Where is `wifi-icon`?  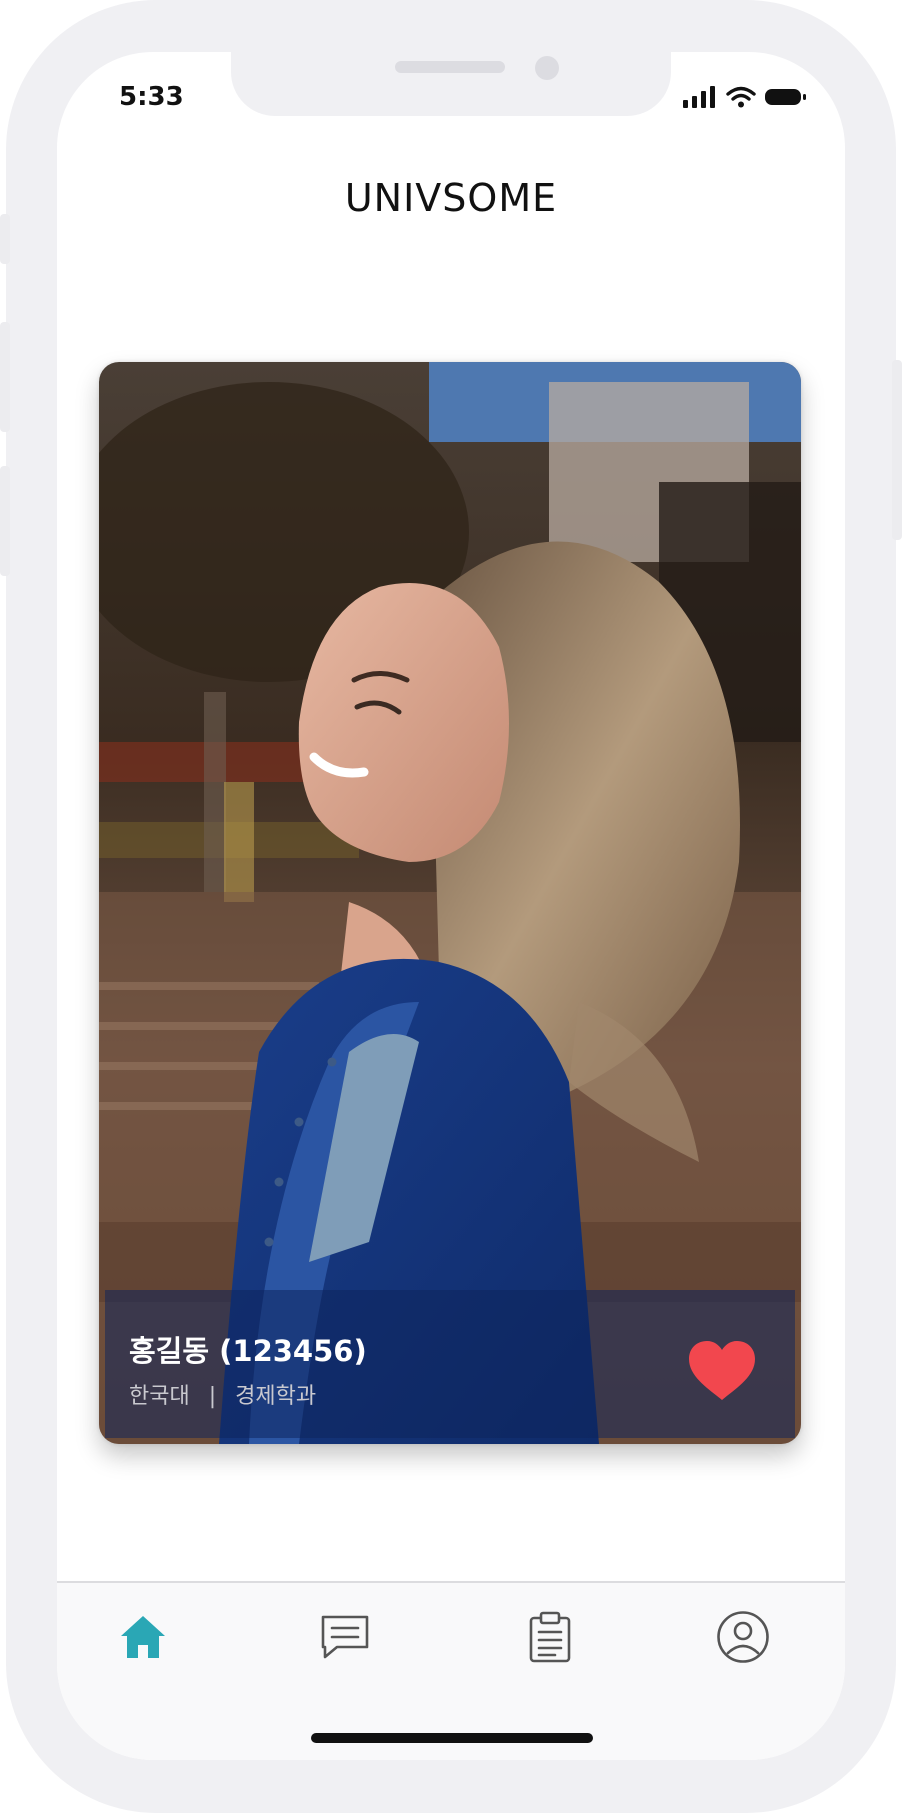 wifi-icon is located at coordinates (741, 97).